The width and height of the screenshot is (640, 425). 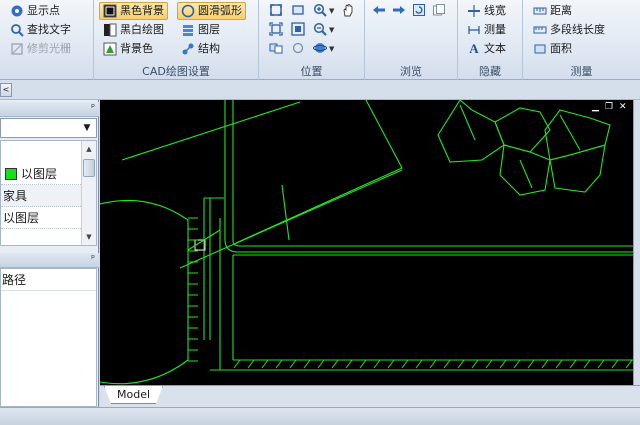 What do you see at coordinates (276, 11) in the screenshot?
I see `zoom-extents-button` at bounding box center [276, 11].